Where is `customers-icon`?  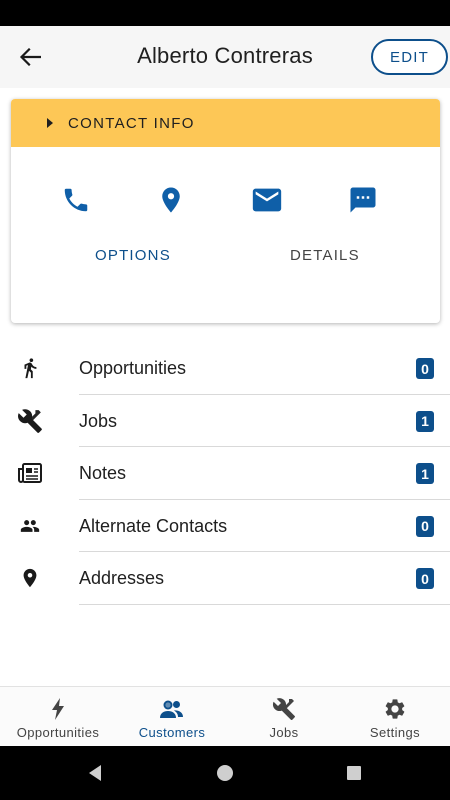 customers-icon is located at coordinates (172, 709).